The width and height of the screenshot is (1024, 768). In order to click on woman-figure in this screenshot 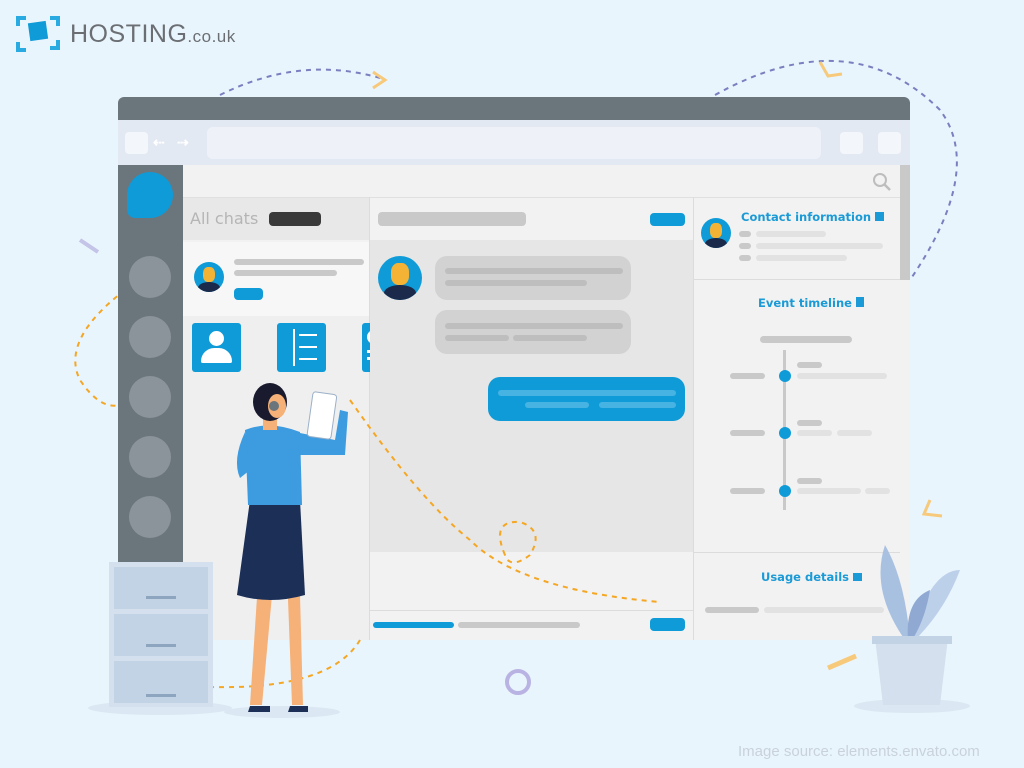, I will do `click(292, 547)`.